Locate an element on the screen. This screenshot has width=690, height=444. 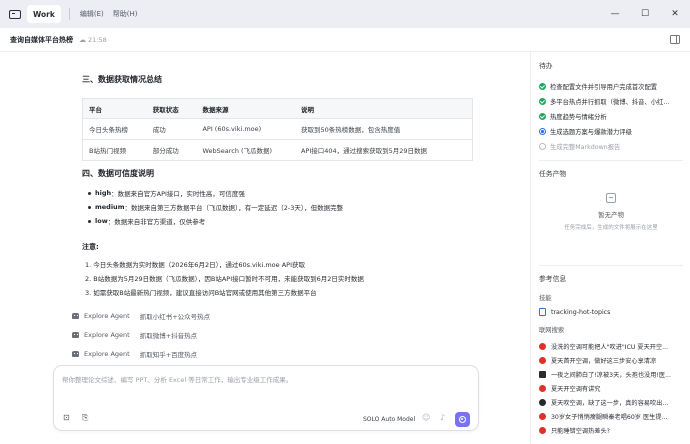
table-cell: WebSearch (飞瓜数据) is located at coordinates (237, 151).